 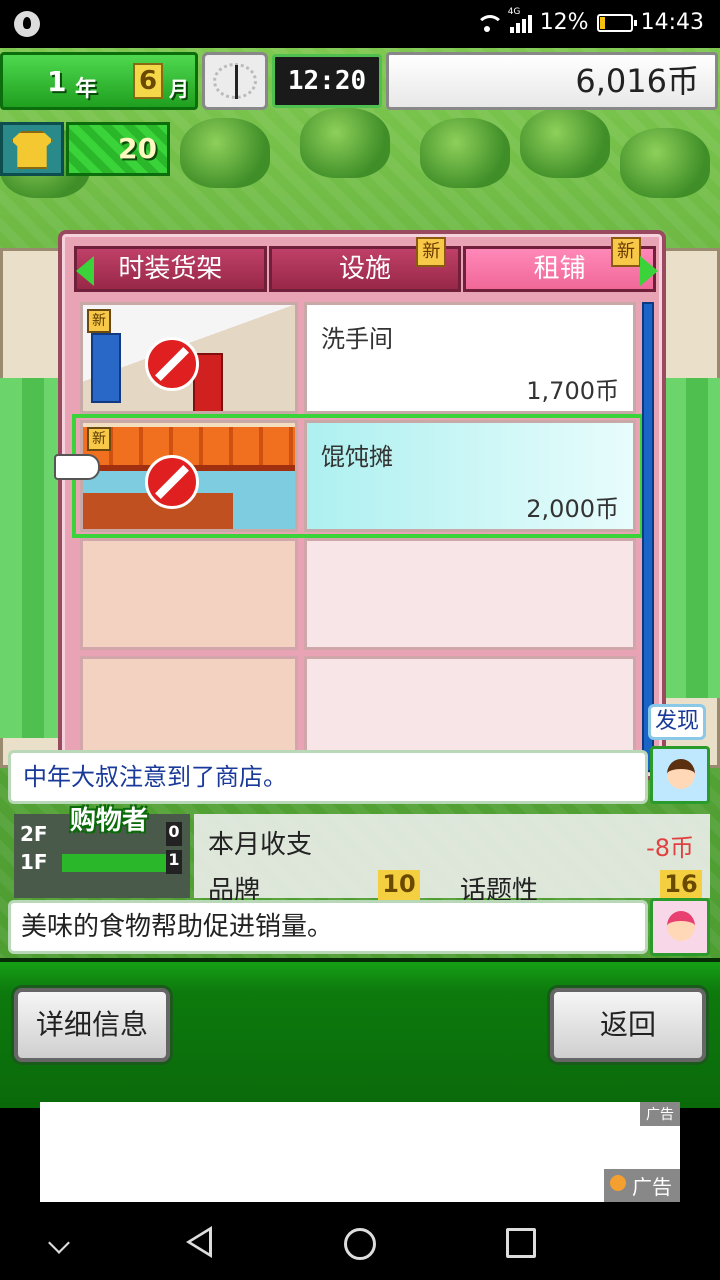 I want to click on tab-facilities: 设施 新, so click(x=365, y=264).